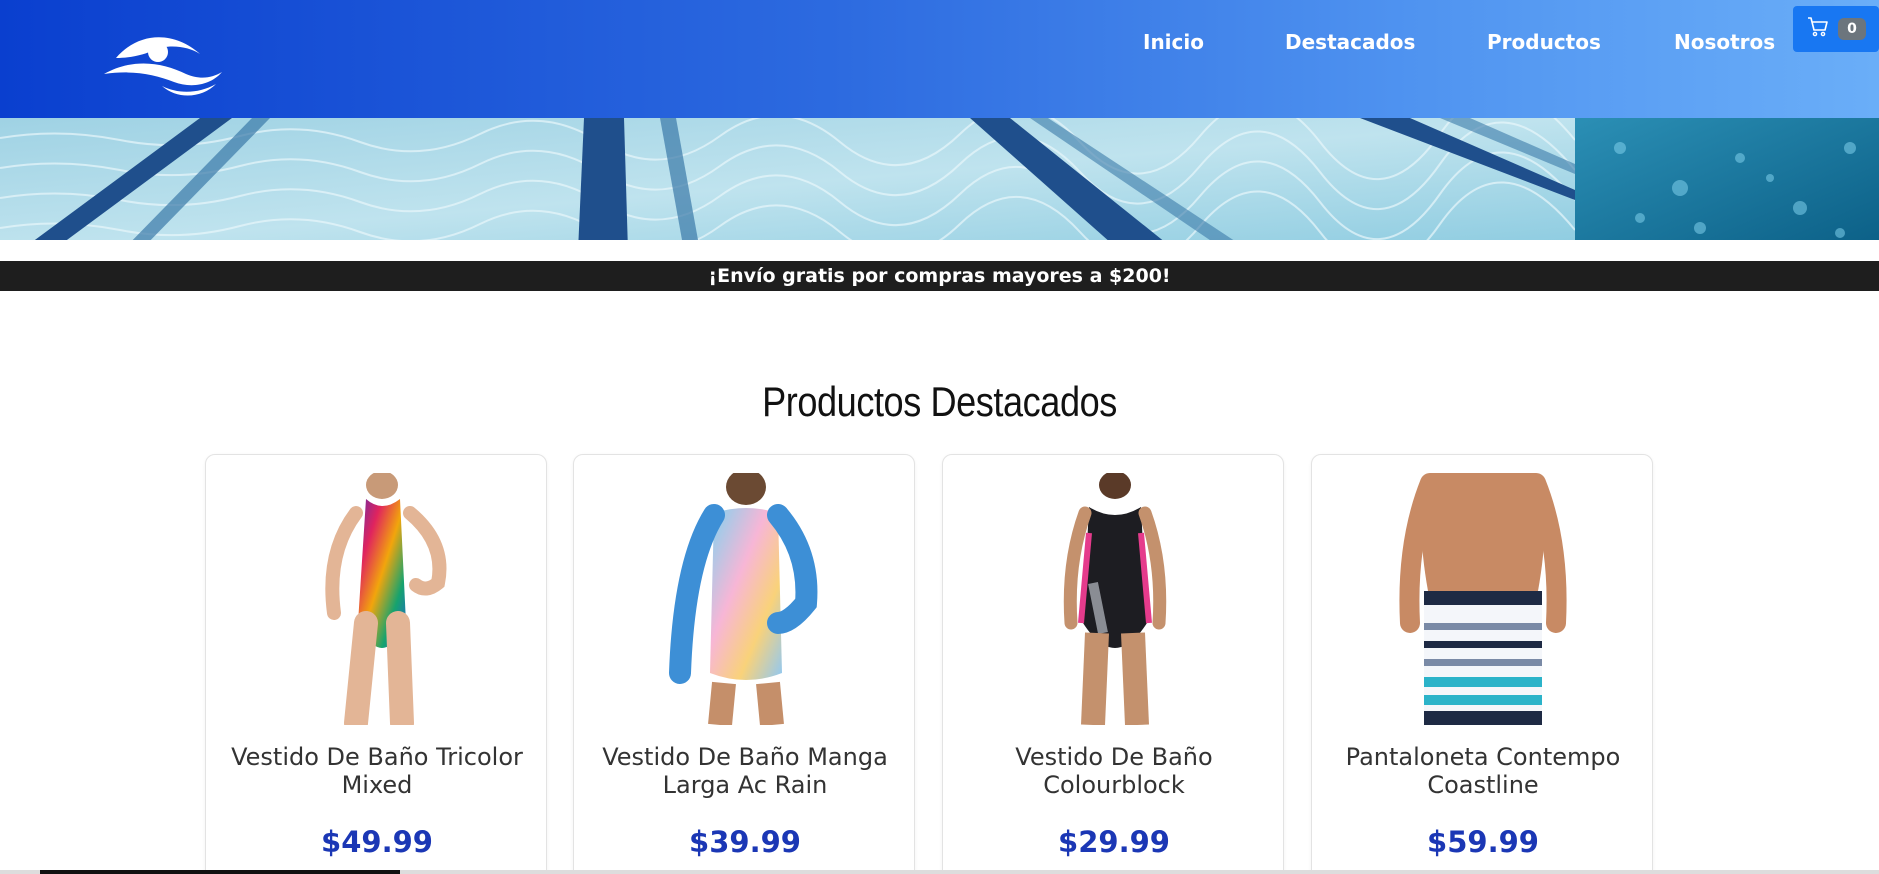 The image size is (1879, 874). What do you see at coordinates (1114, 842) in the screenshot?
I see `product-price: $29.99` at bounding box center [1114, 842].